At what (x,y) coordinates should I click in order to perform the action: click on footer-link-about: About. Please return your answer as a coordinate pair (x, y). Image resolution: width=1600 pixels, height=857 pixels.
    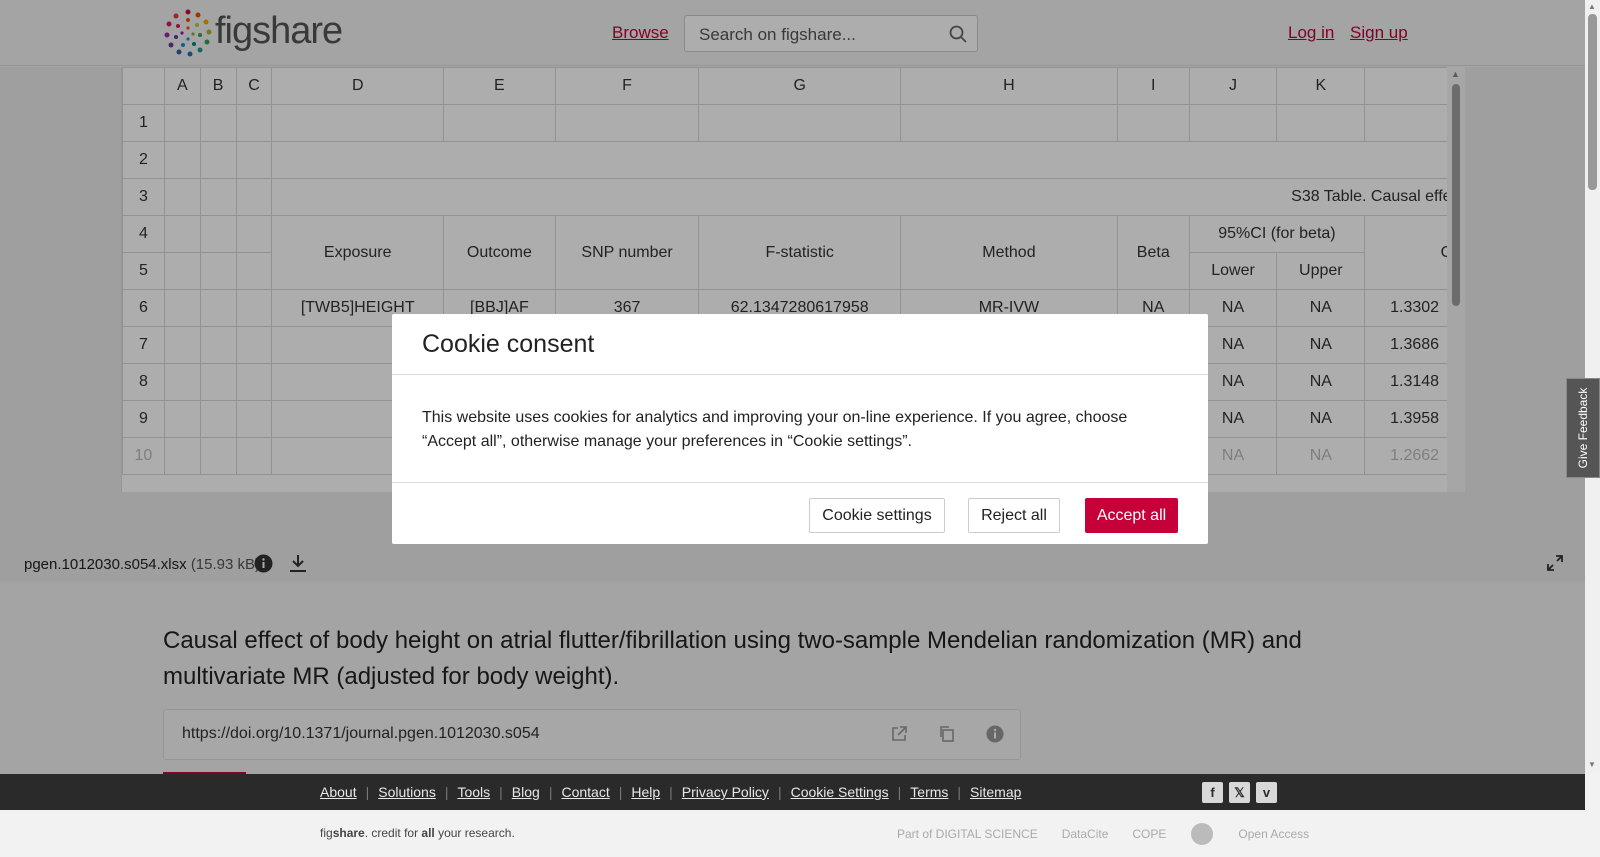
    Looking at the image, I should click on (338, 792).